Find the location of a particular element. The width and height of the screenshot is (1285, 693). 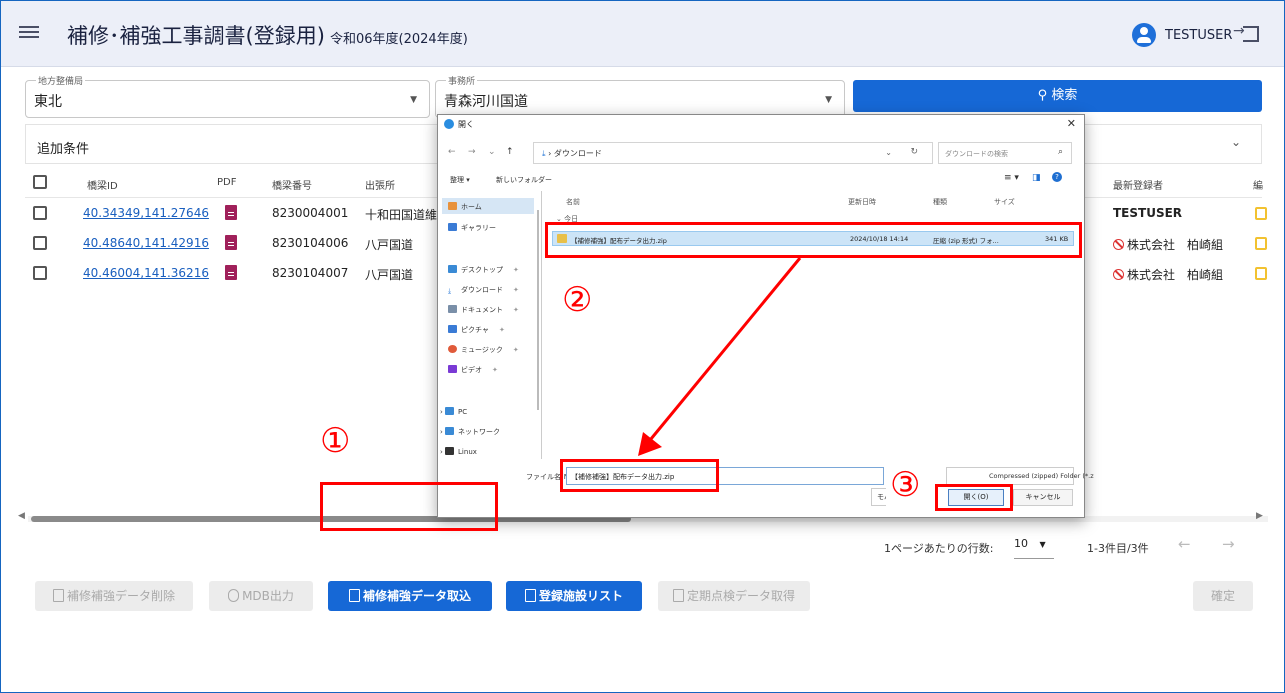

desktop-icon is located at coordinates (452, 269).